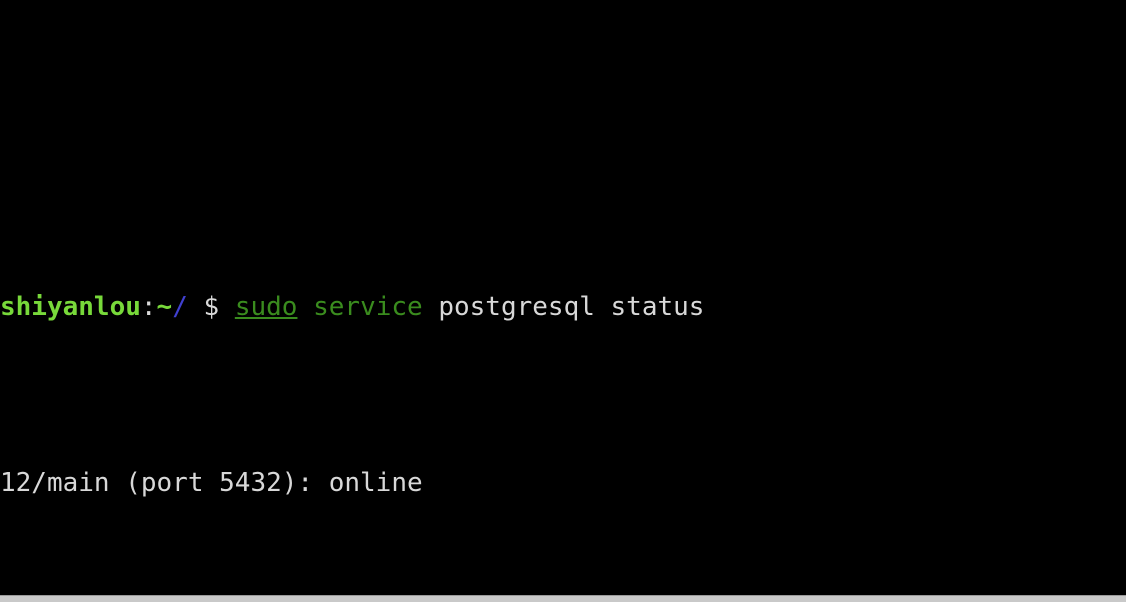 This screenshot has height=602, width=1126. What do you see at coordinates (563, 130) in the screenshot?
I see `terminal-line-clipped` at bounding box center [563, 130].